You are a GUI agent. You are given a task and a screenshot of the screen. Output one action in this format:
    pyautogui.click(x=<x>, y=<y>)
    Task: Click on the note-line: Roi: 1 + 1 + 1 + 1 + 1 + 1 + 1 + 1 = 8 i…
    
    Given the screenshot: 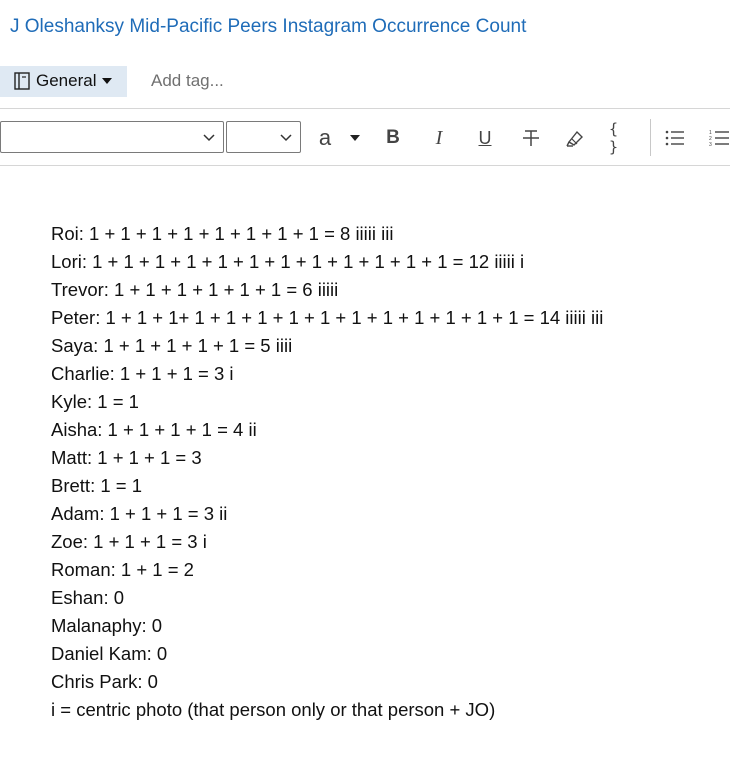 What is the action you would take?
    pyautogui.click(x=222, y=233)
    